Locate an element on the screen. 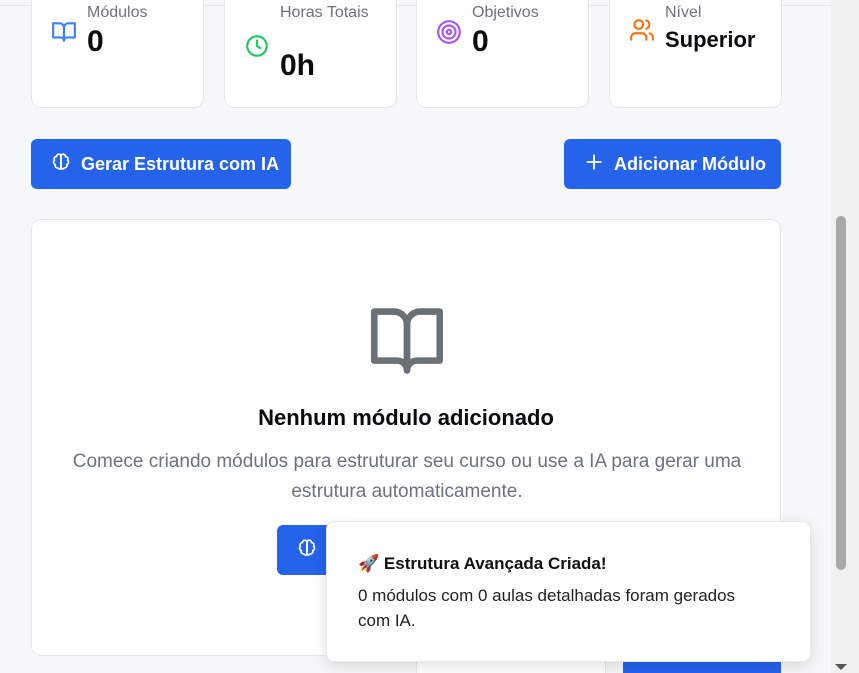 The height and width of the screenshot is (673, 859). users-icon is located at coordinates (642, 30).